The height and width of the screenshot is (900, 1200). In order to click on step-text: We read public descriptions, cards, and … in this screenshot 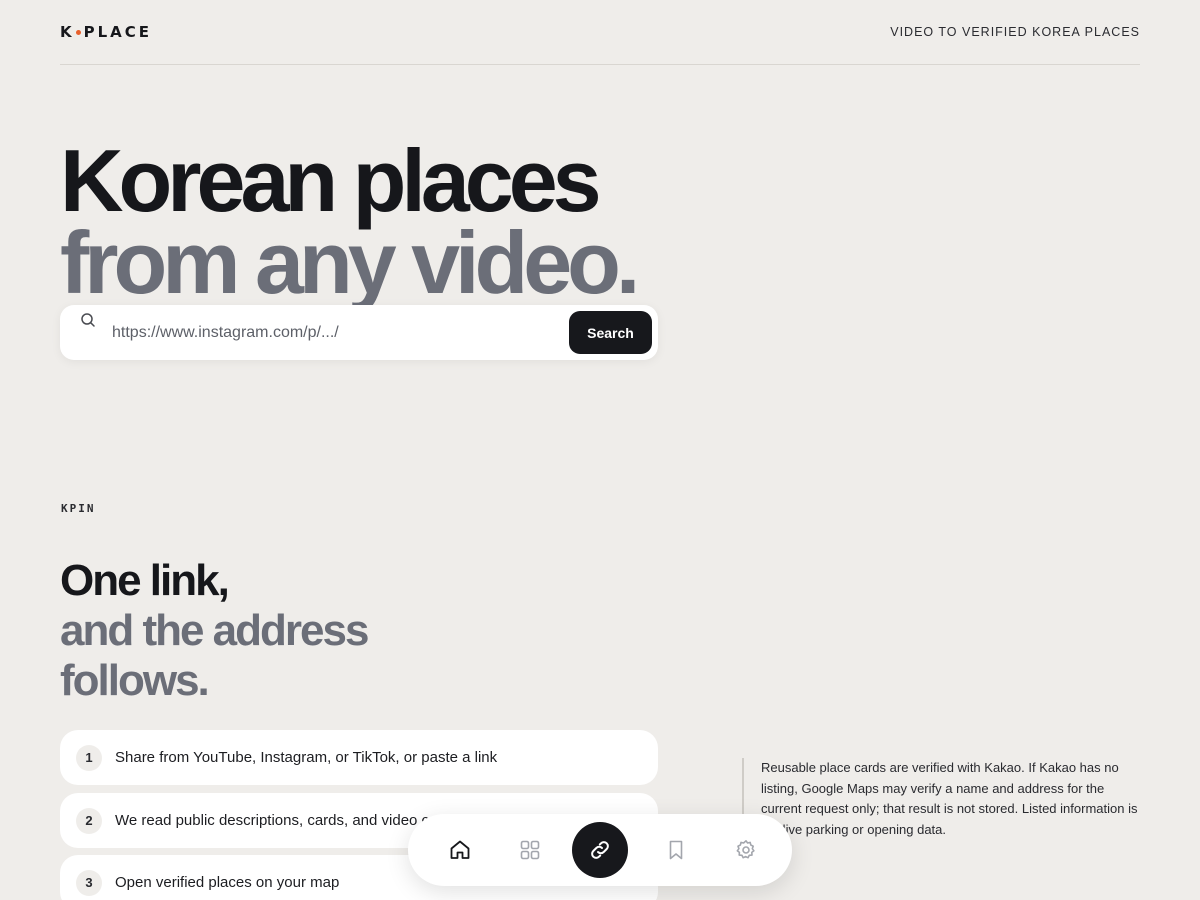, I will do `click(272, 820)`.